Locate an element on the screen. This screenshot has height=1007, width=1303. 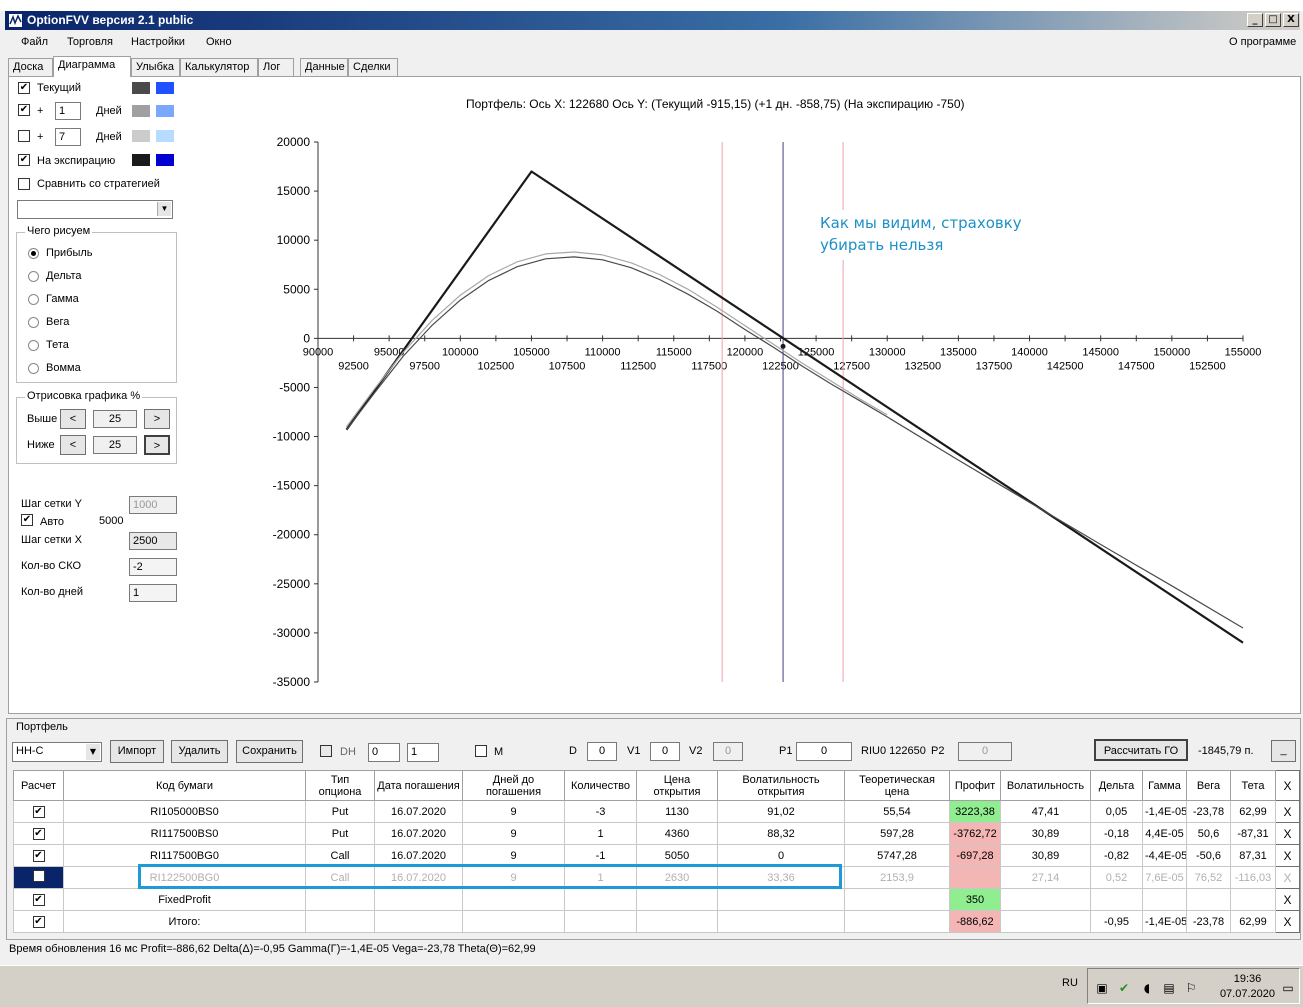
col-header-price: Цена открытия is located at coordinates (677, 785).